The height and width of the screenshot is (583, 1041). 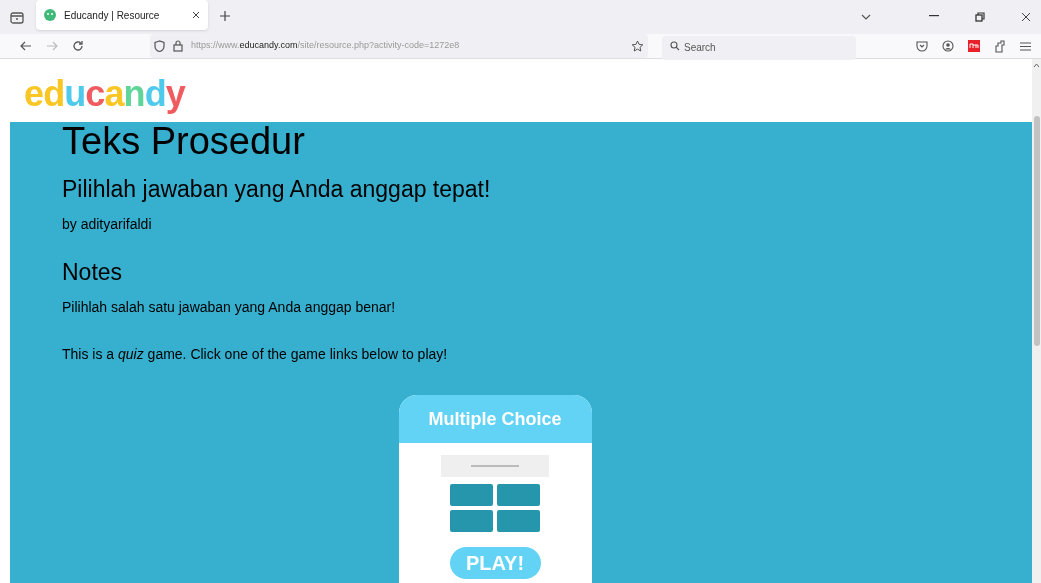 What do you see at coordinates (325, 46) in the screenshot?
I see `url-text: https://www.educandy.com/site/resource.php?activity-code=1272e8` at bounding box center [325, 46].